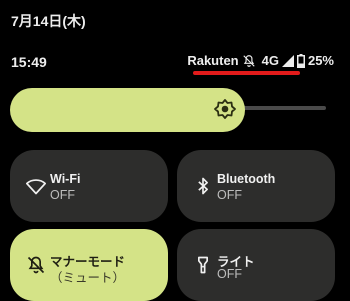  I want to click on battery-percent: 25%, so click(320, 60).